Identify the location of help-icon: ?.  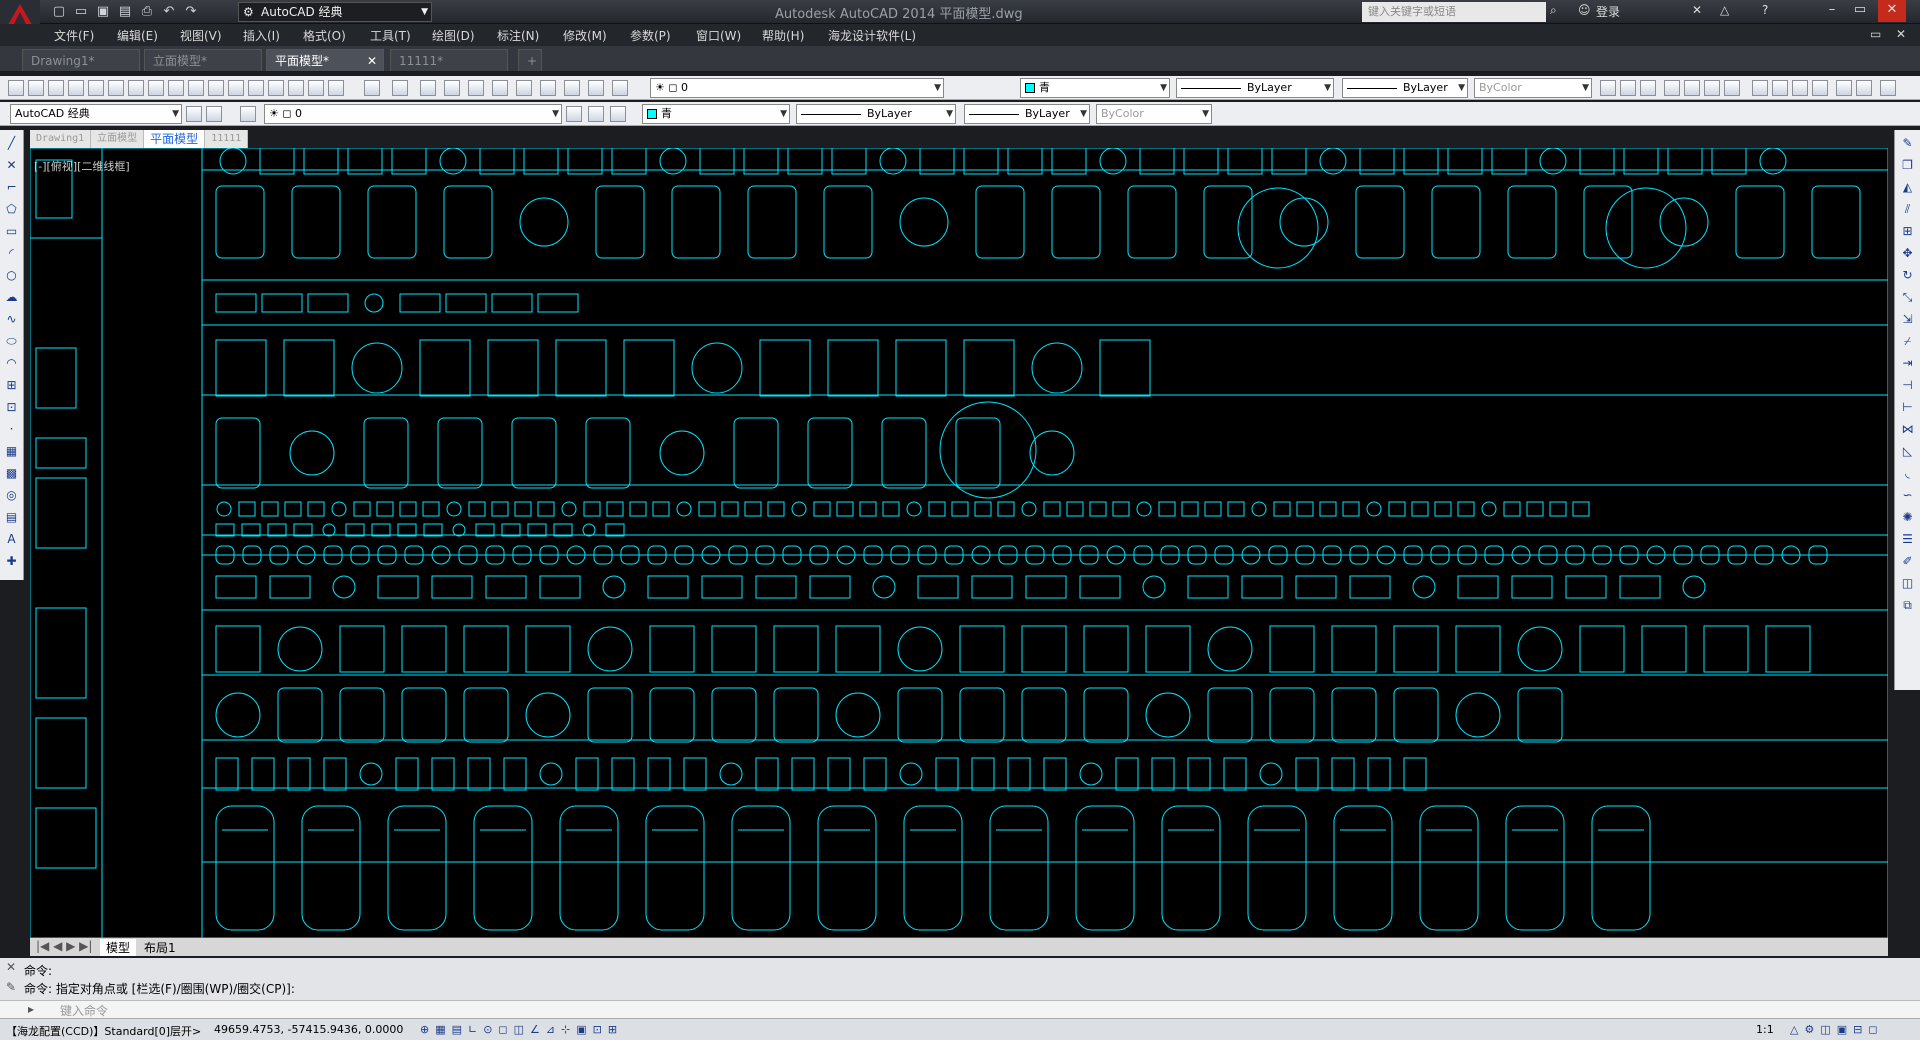
(1765, 10).